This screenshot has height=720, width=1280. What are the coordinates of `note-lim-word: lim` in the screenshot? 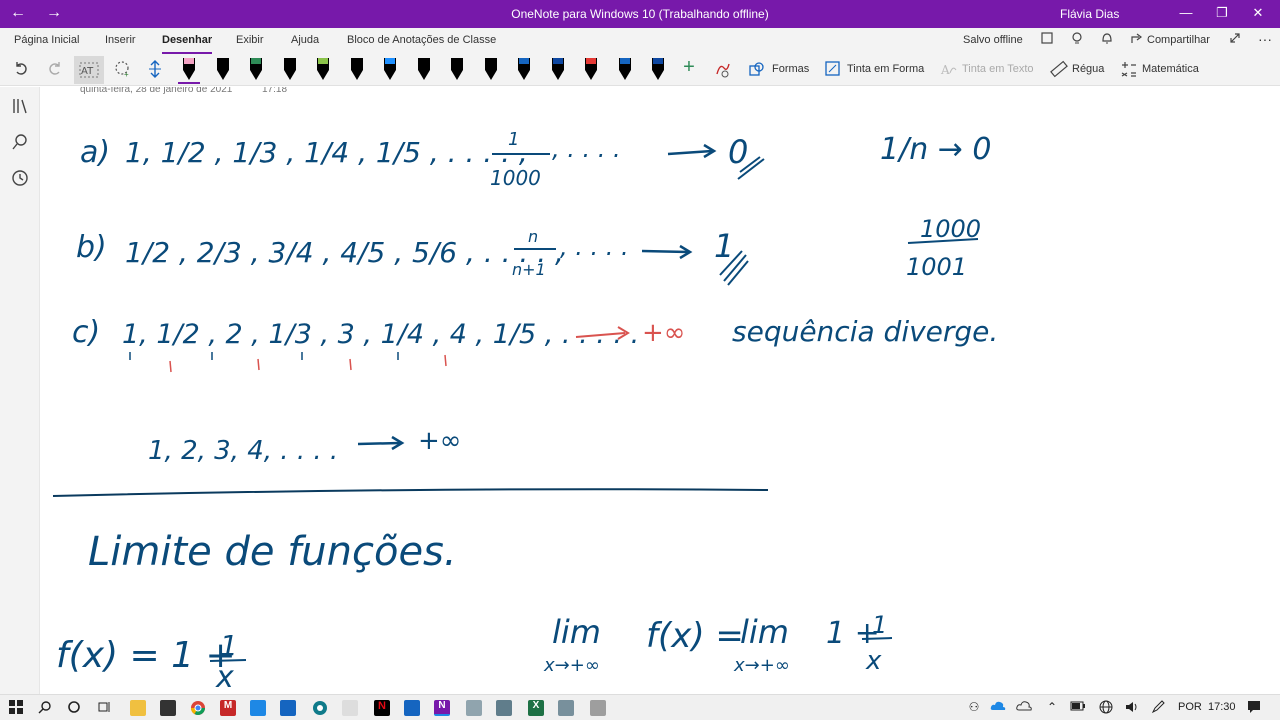 It's located at (576, 632).